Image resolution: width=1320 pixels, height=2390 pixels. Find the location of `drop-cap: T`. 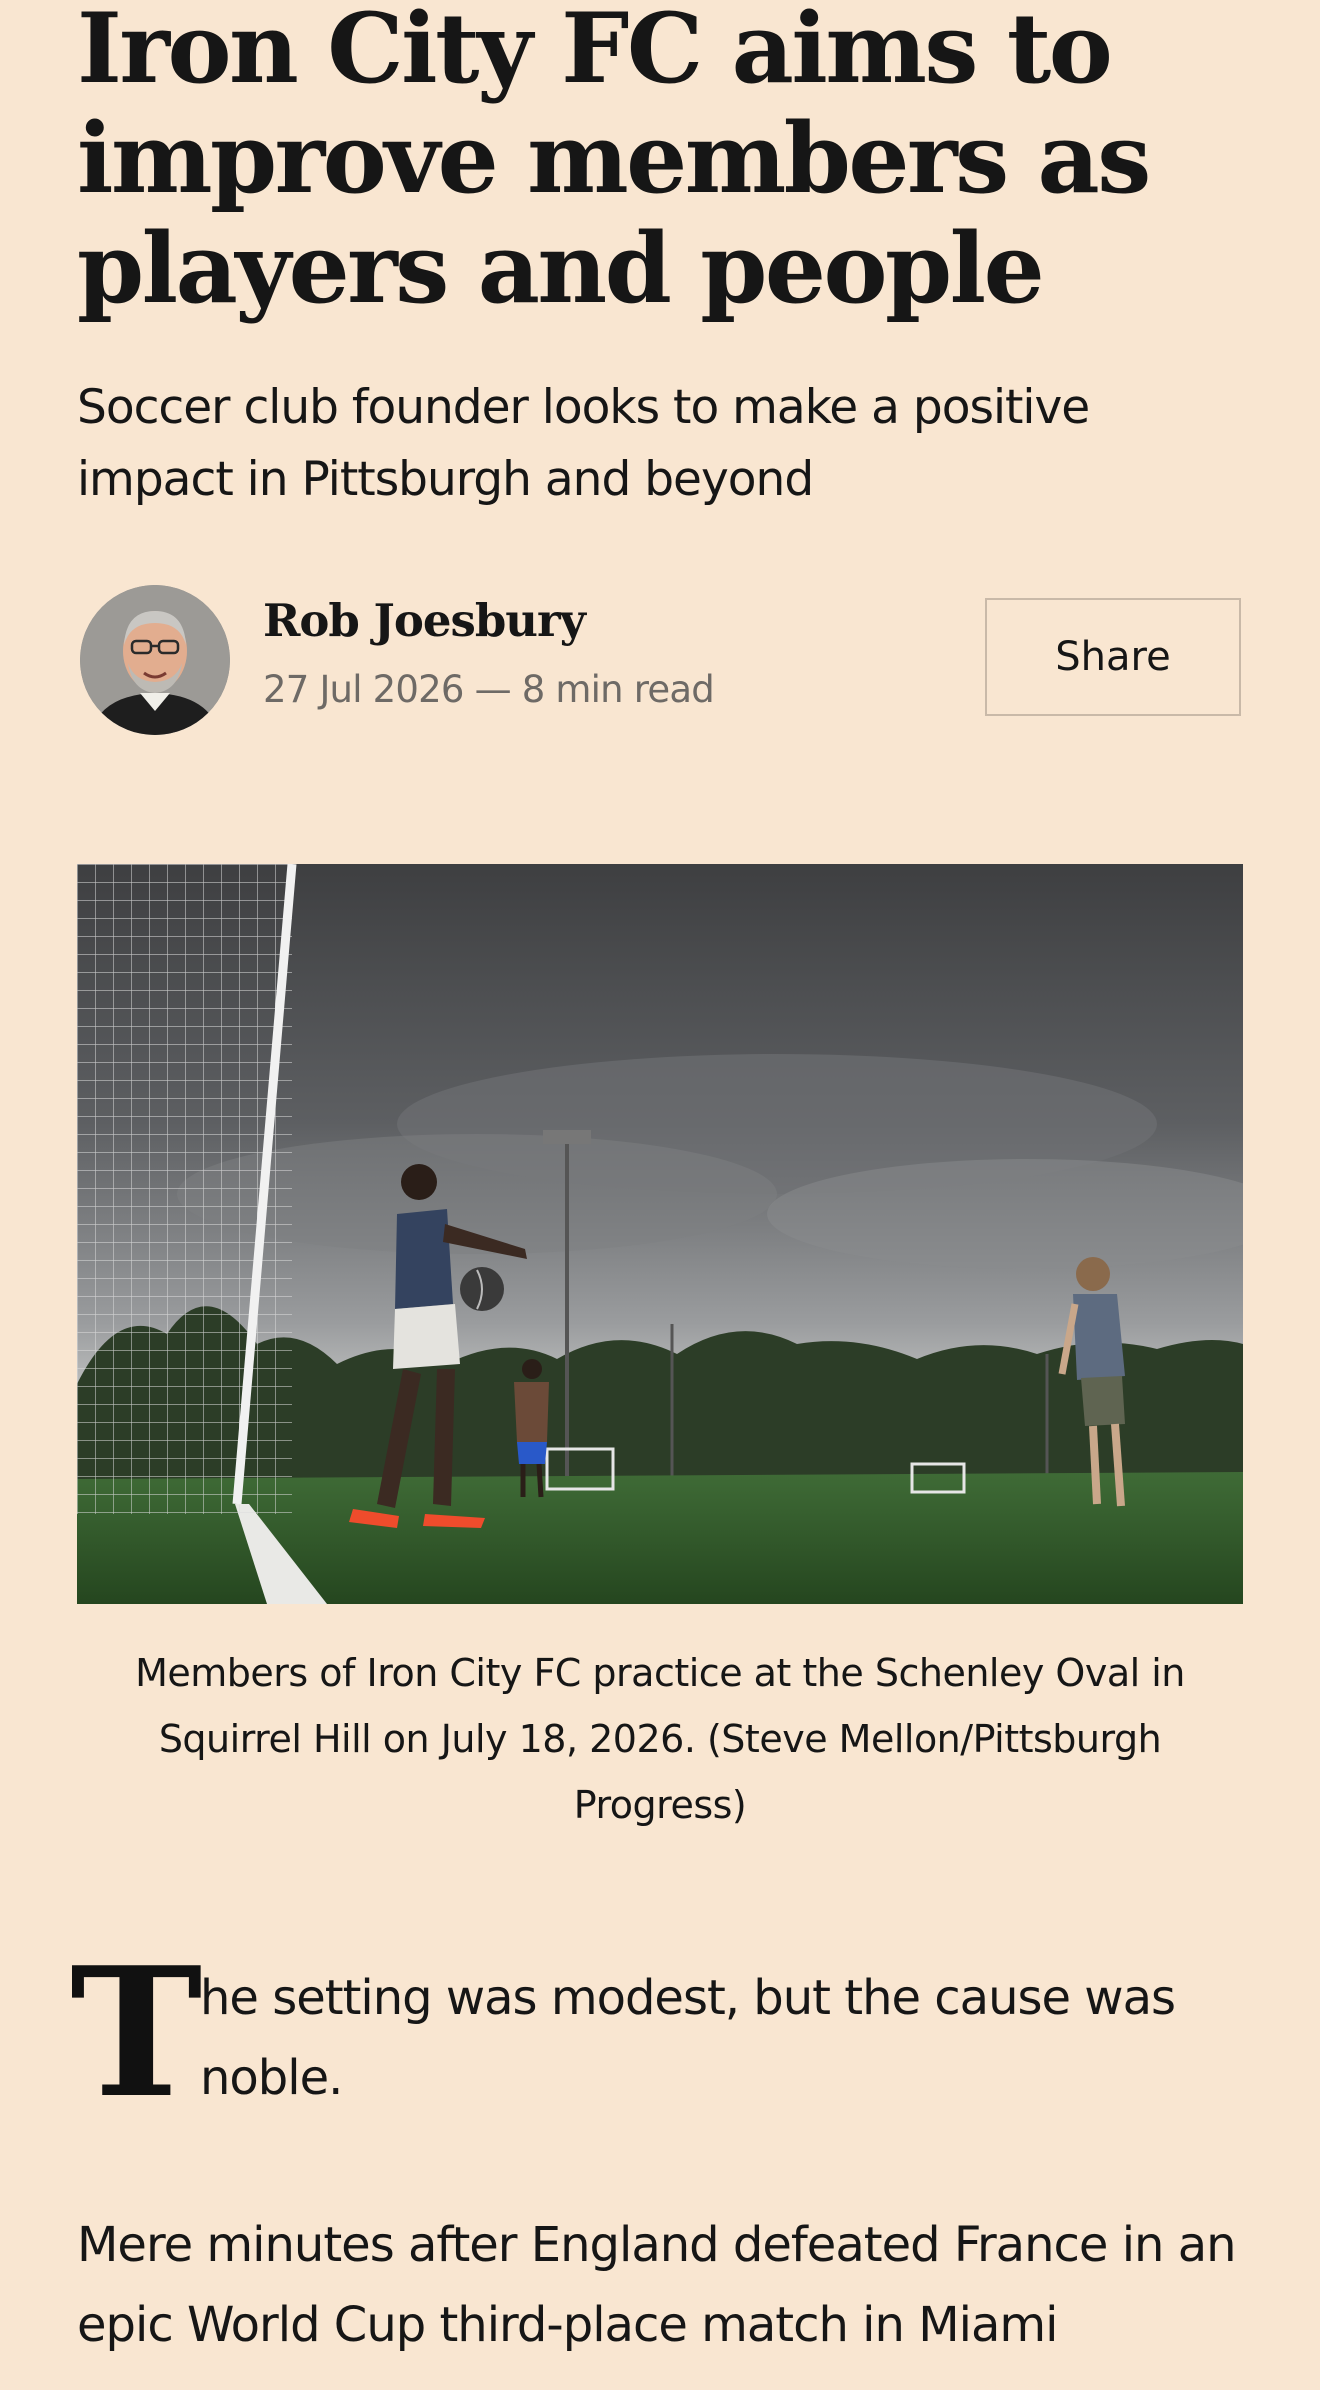

drop-cap: T is located at coordinates (136, 2032).